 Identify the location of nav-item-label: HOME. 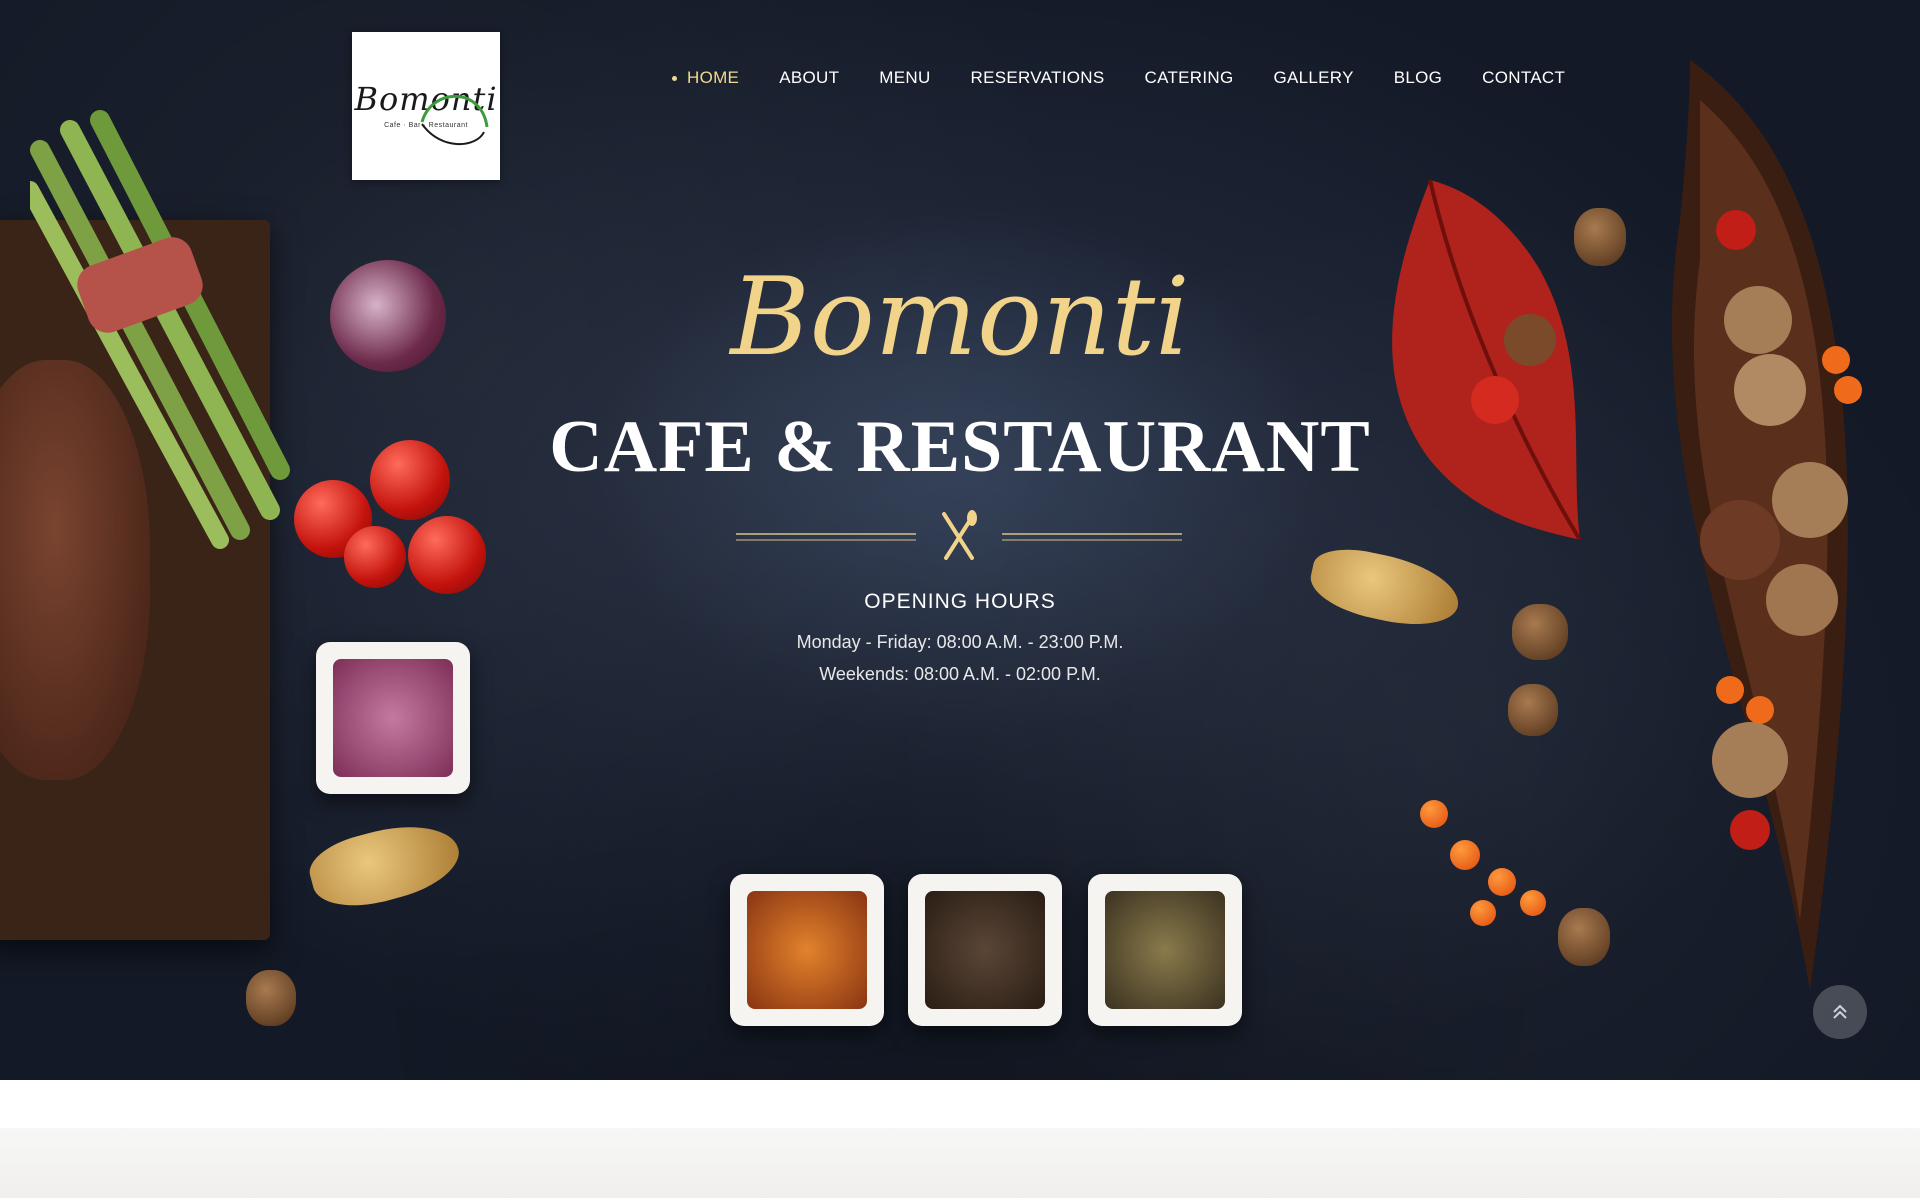
(713, 77).